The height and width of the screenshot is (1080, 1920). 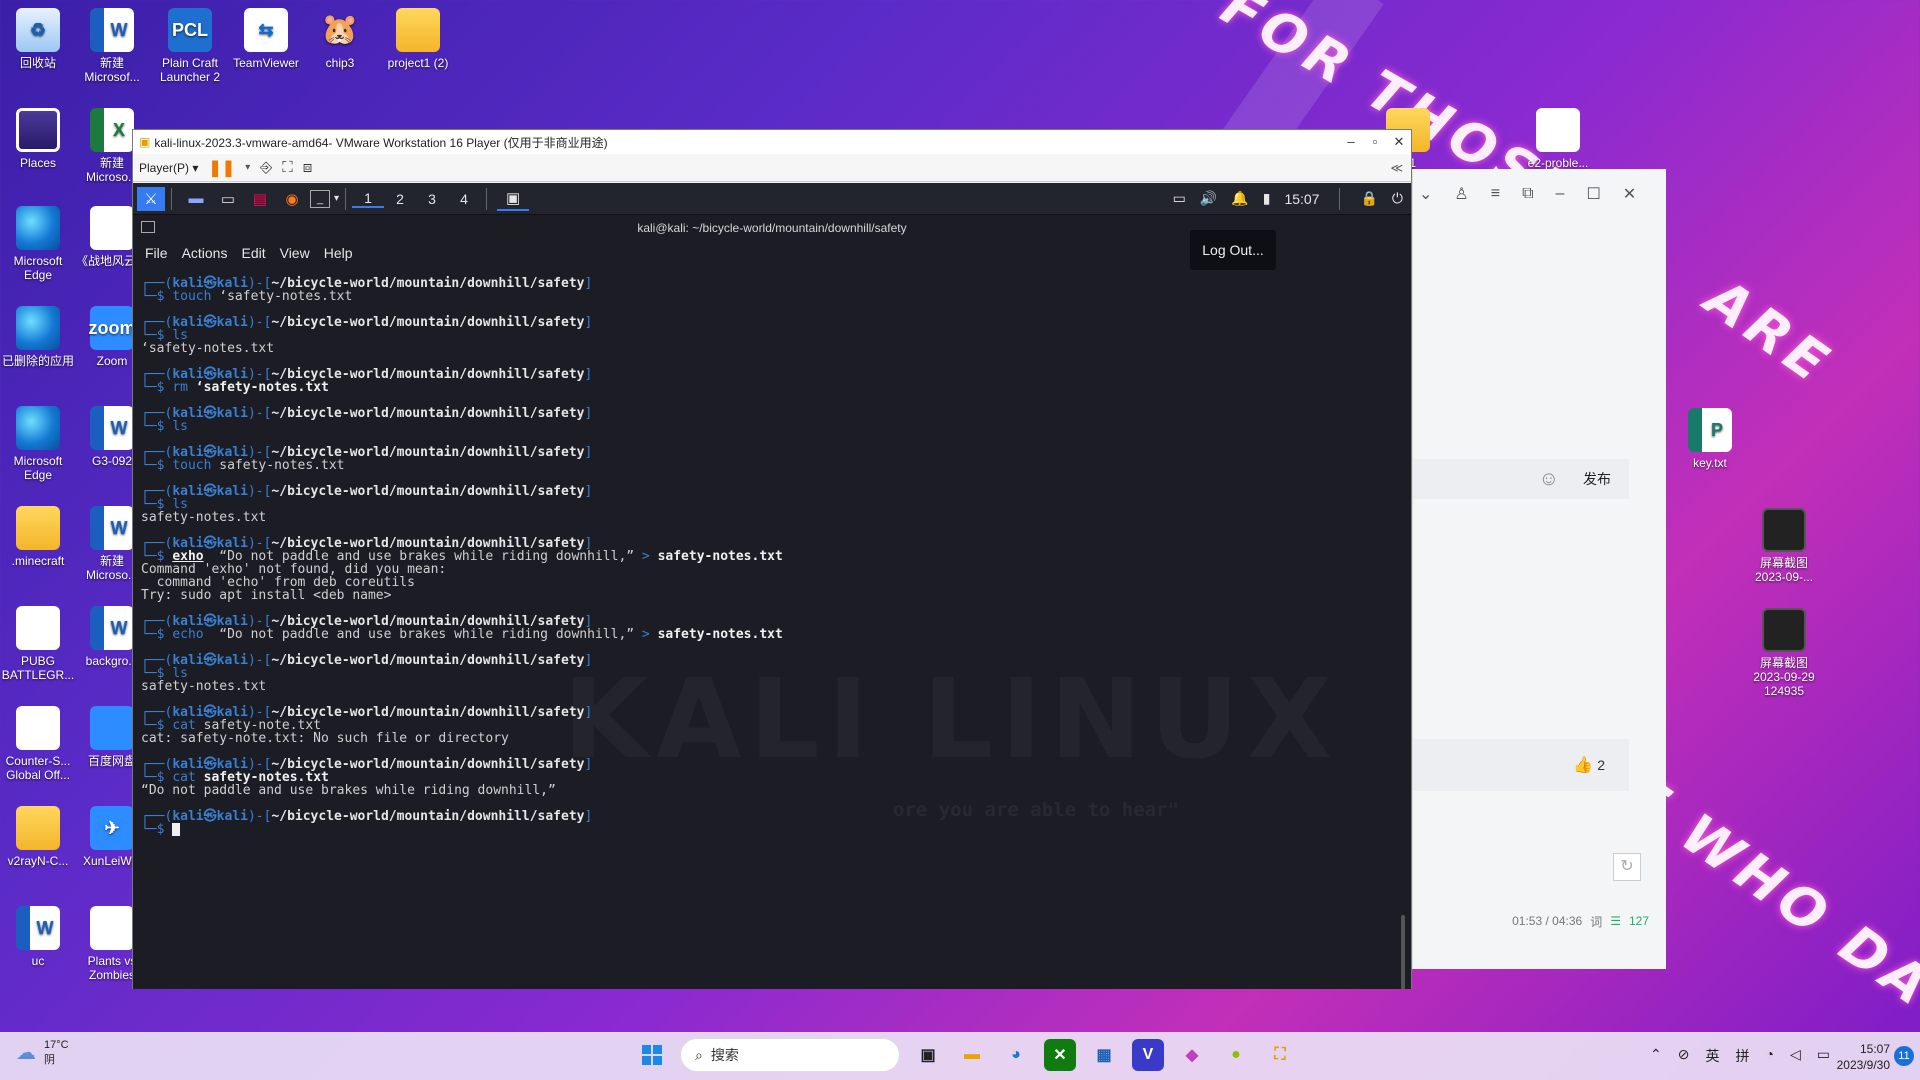 What do you see at coordinates (1593, 194) in the screenshot?
I see `maximize-icon: ☐` at bounding box center [1593, 194].